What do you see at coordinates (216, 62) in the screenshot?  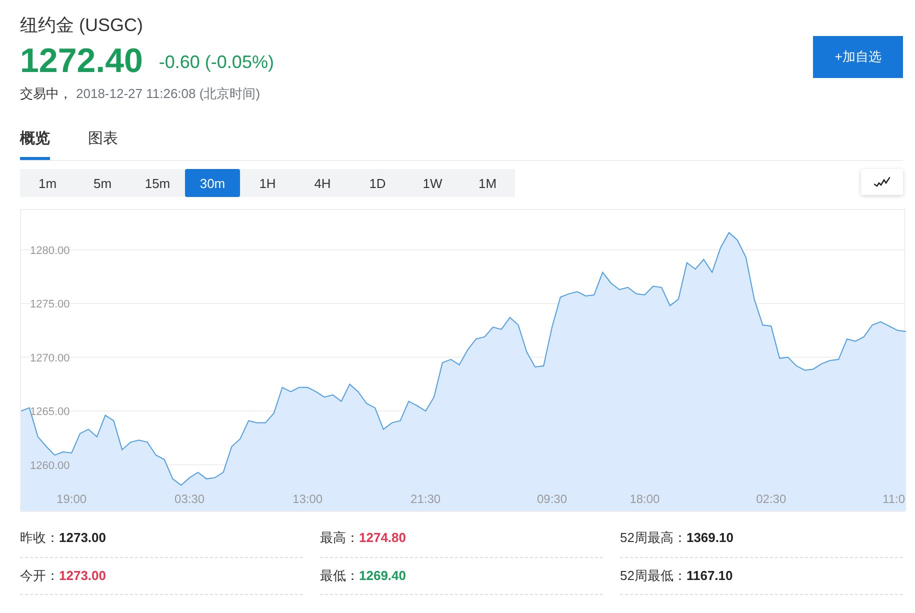 I see `price-change: -0.60 (-0.05%)` at bounding box center [216, 62].